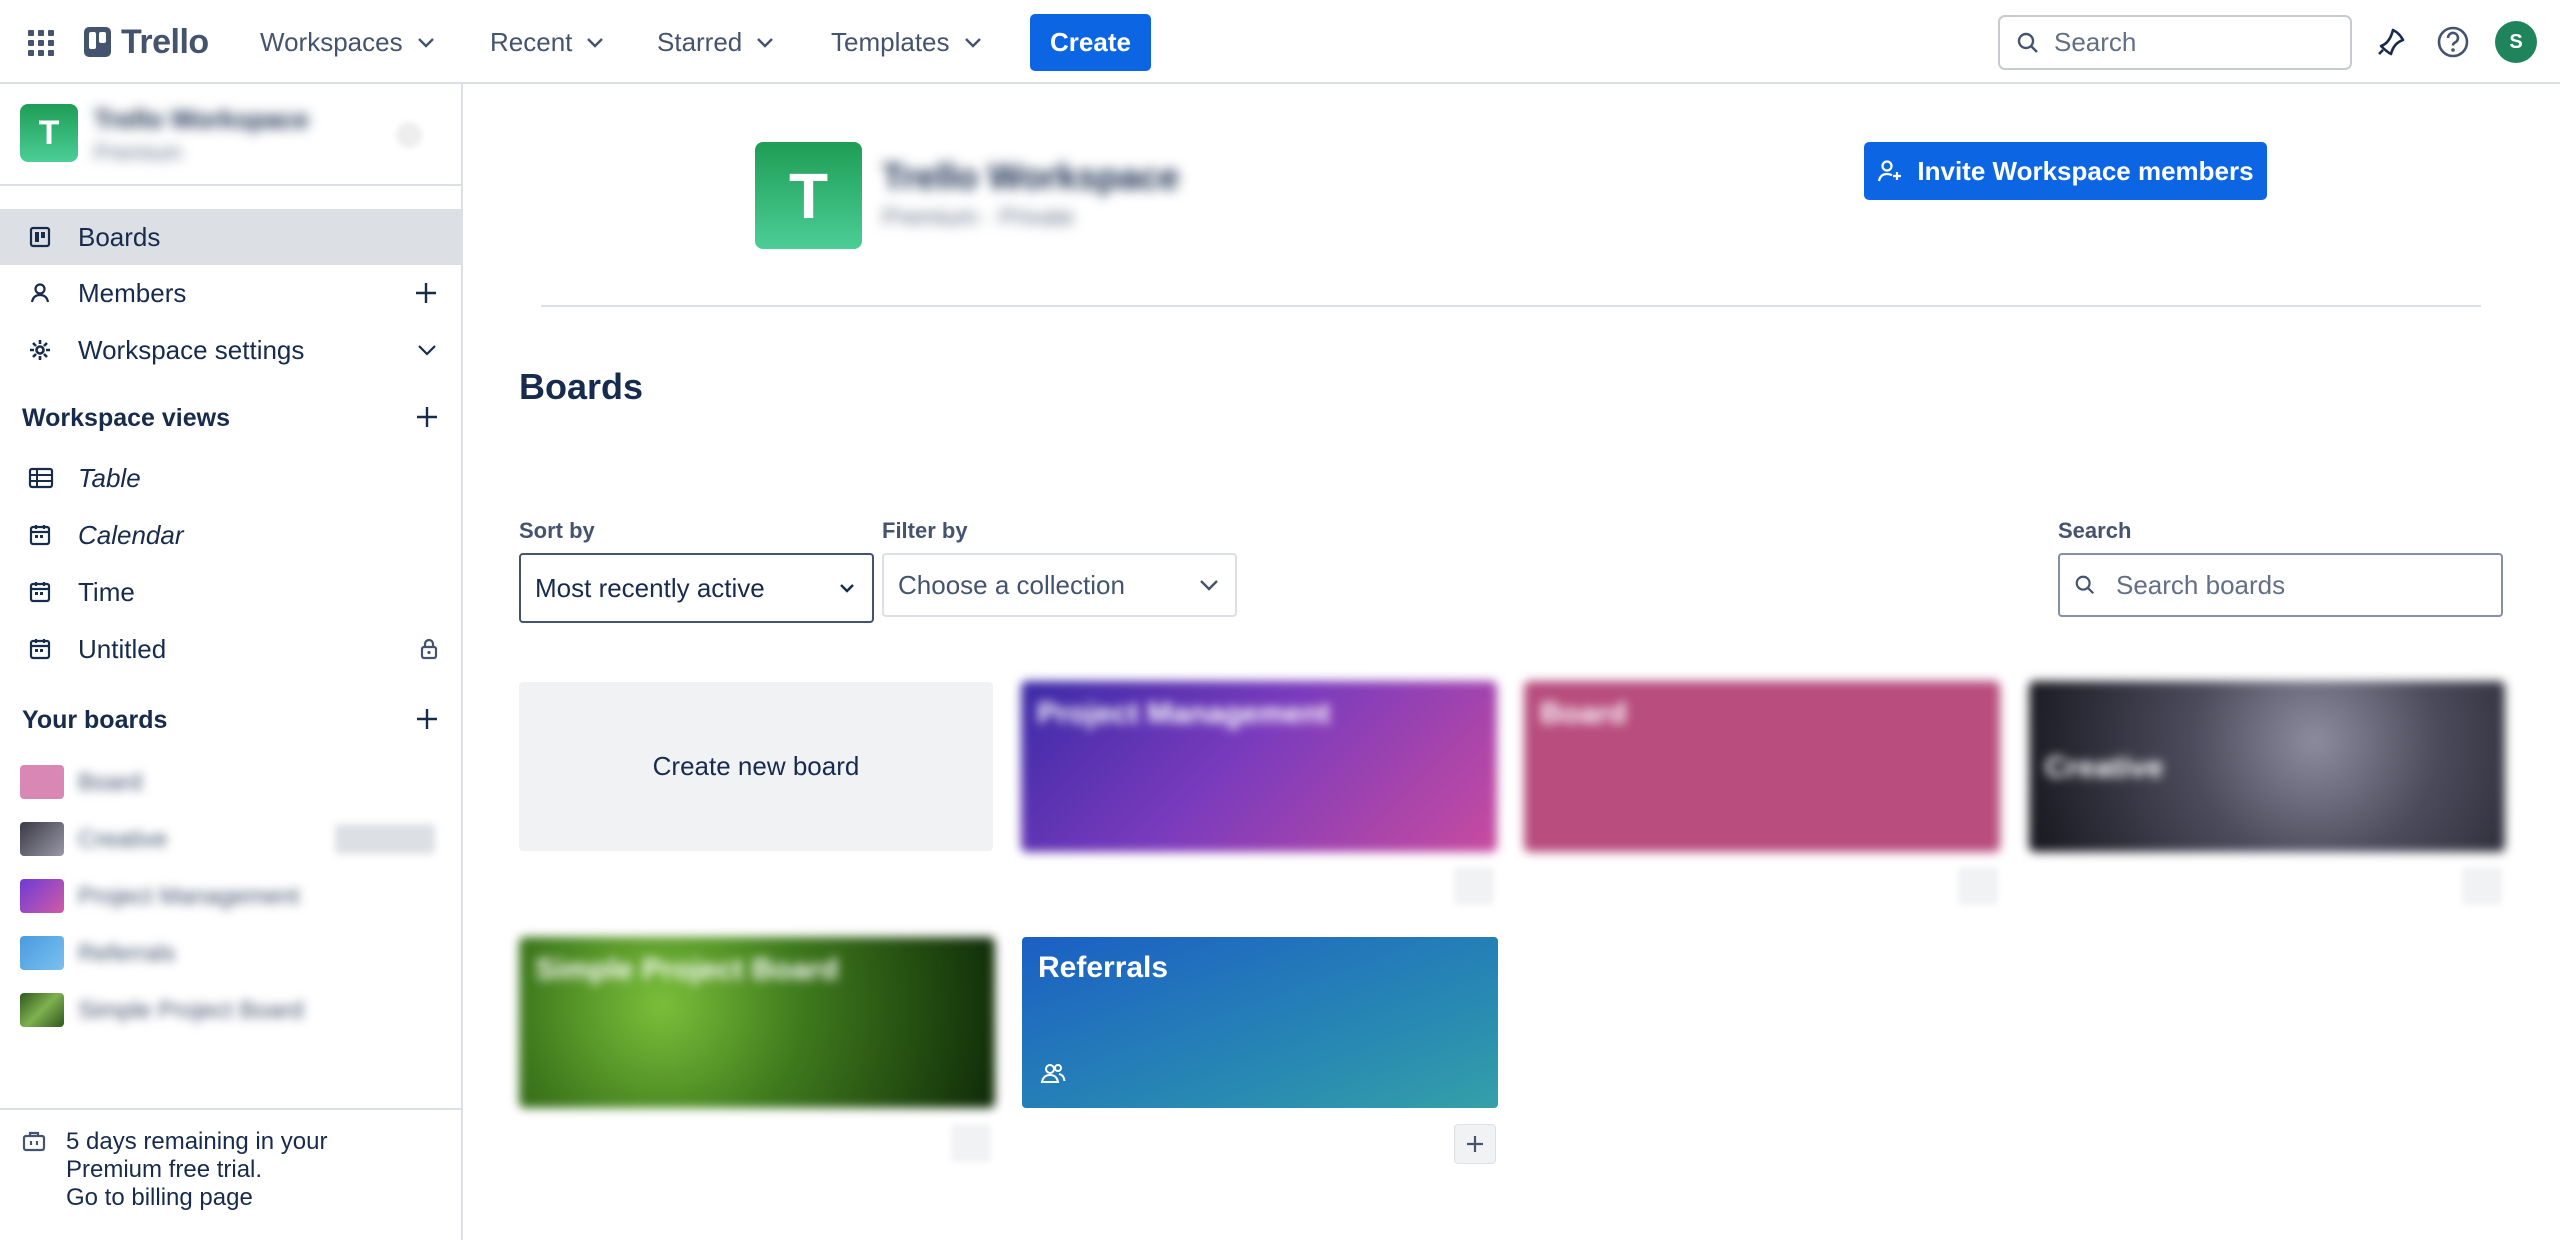  I want to click on workspace-visible-icon, so click(1053, 1073).